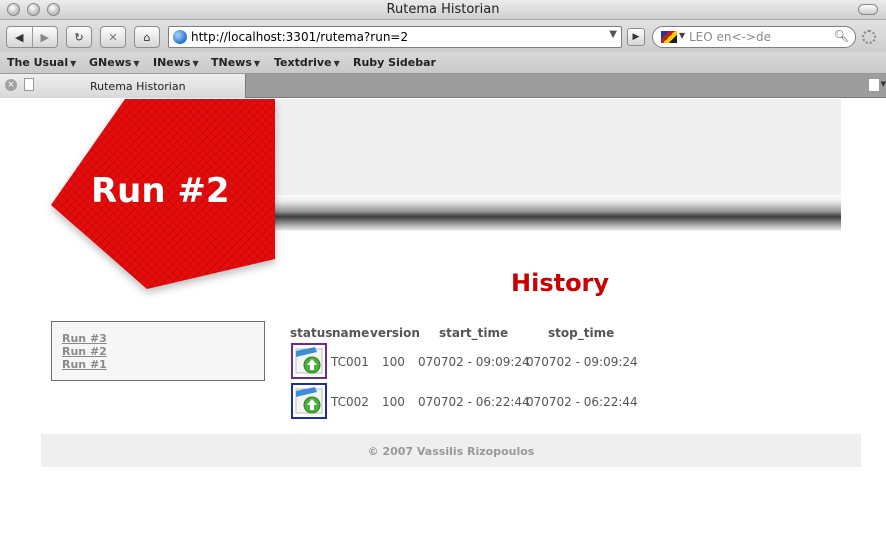 The height and width of the screenshot is (560, 886). Describe the element at coordinates (474, 402) in the screenshot. I see `row-2-start-time: 070702 - 06:22:44` at that location.